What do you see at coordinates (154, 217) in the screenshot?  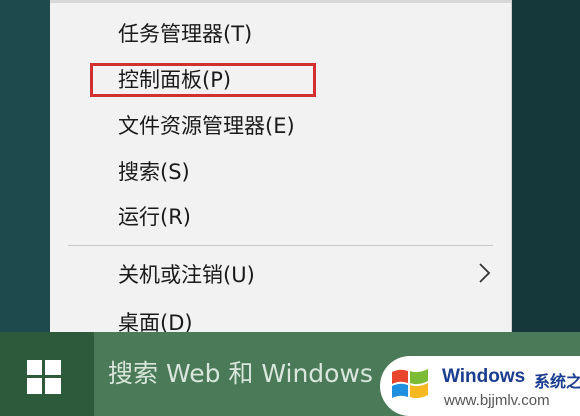 I see `menu-item-run: 运行(R)` at bounding box center [154, 217].